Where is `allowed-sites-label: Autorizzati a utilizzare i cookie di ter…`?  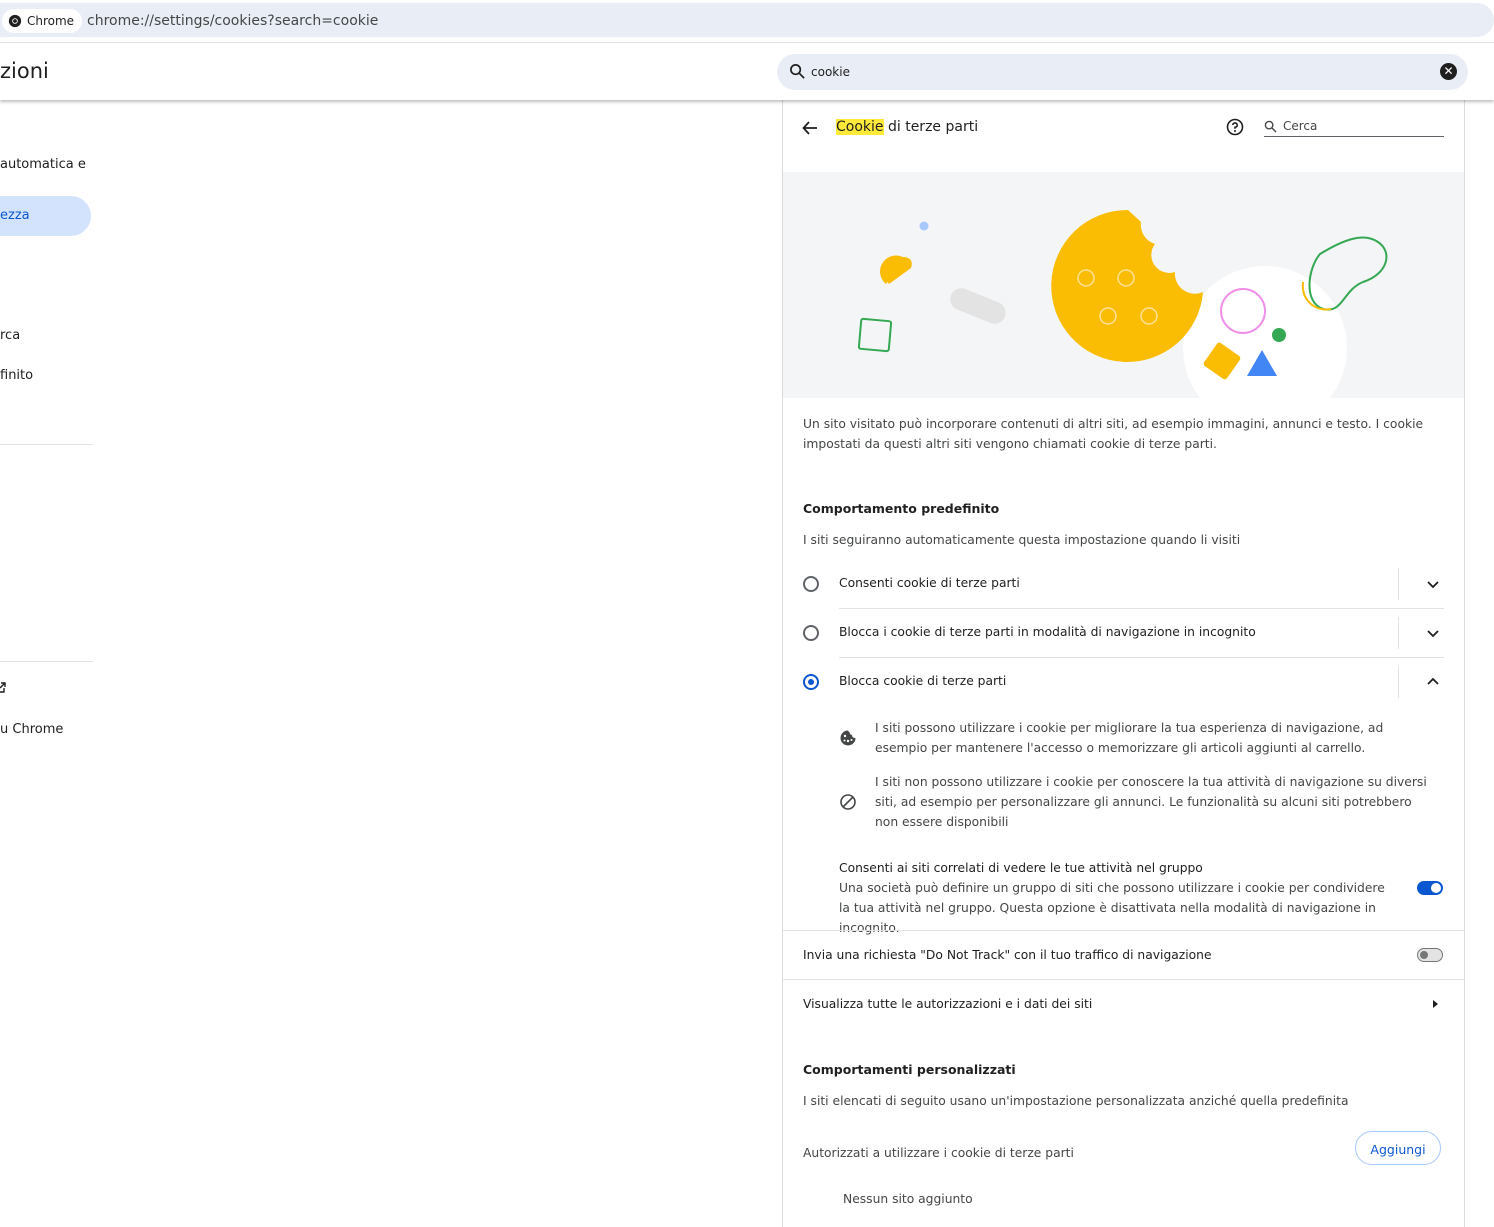 allowed-sites-label: Autorizzati a utilizzare i cookie di ter… is located at coordinates (938, 1153).